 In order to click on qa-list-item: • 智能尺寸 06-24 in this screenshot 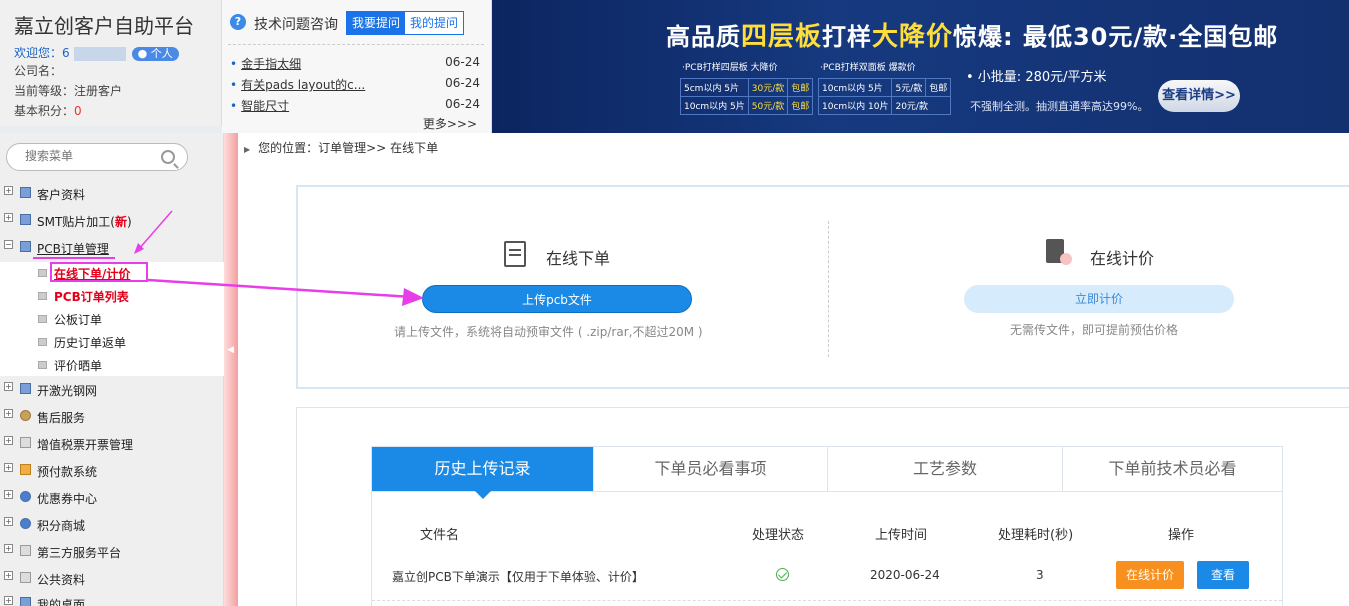, I will do `click(355, 105)`.